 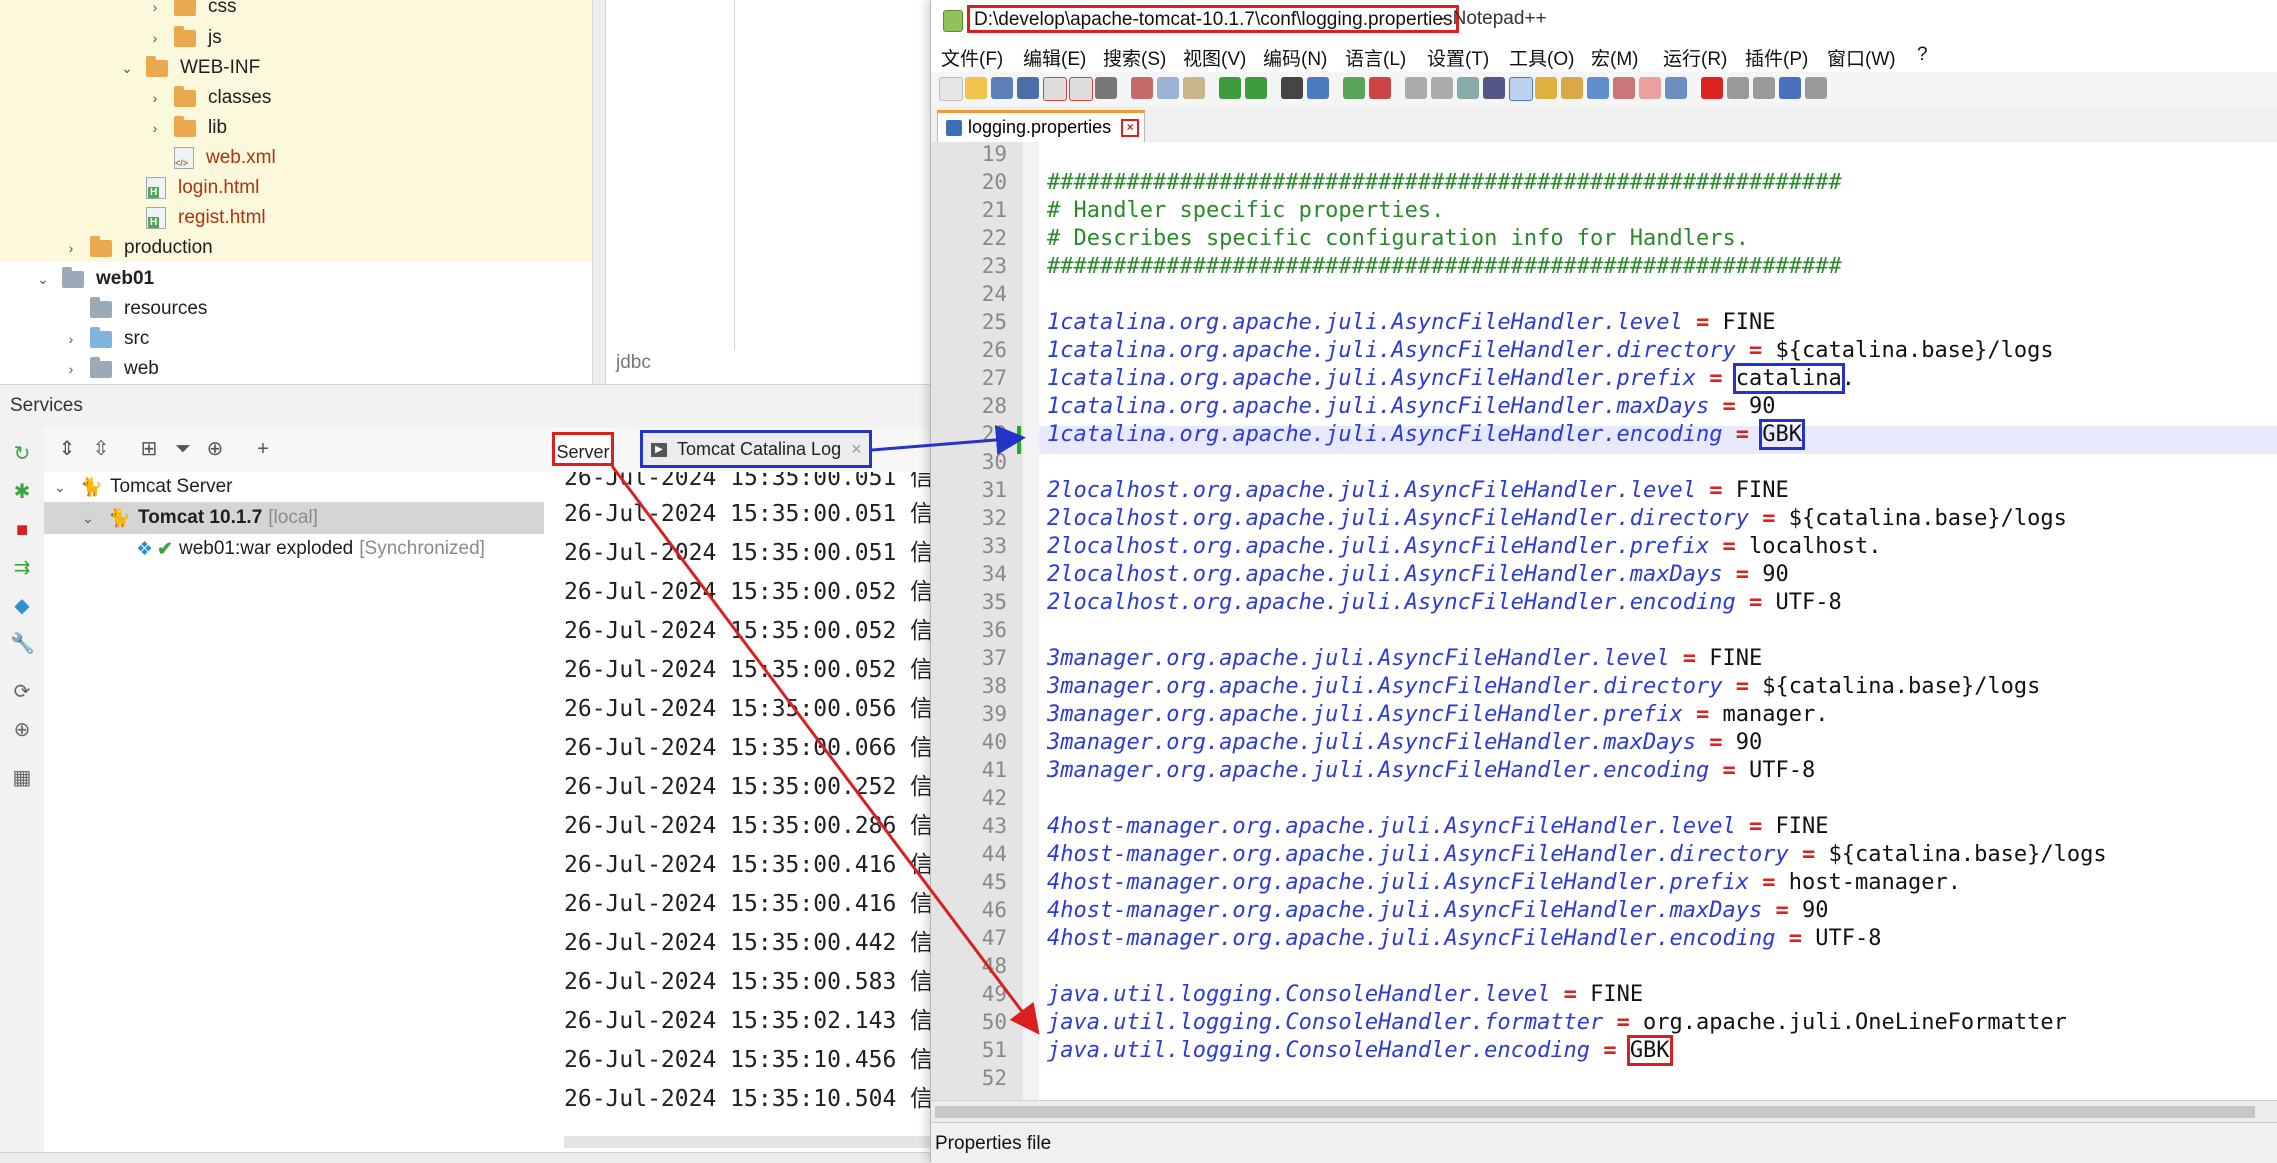 What do you see at coordinates (200, 518) in the screenshot?
I see `tree-tomcat-instance: ⌄ 🐈 Tomcat 10.1.7 [local]` at bounding box center [200, 518].